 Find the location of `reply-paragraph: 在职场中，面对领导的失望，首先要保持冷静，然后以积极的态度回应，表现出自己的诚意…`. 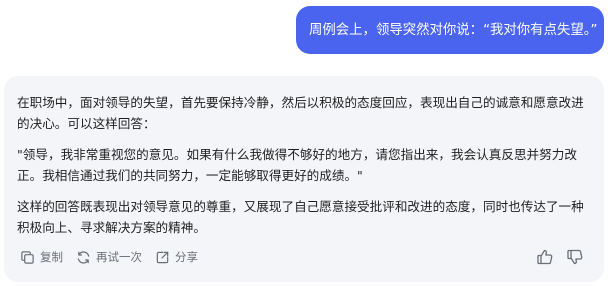

reply-paragraph: 在职场中，面对领导的失望，首先要保持冷静，然后以积极的态度回应，表现出自己的诚意… is located at coordinates (300, 113).